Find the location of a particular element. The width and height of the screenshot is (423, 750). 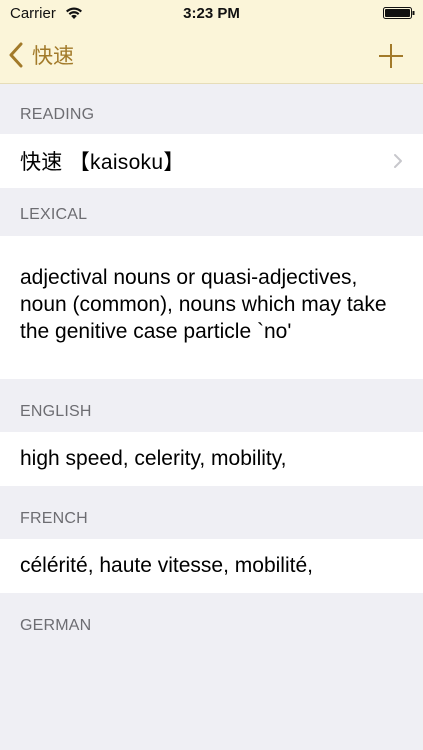

reading-cell: 快速 【kaisoku】 is located at coordinates (211, 161).